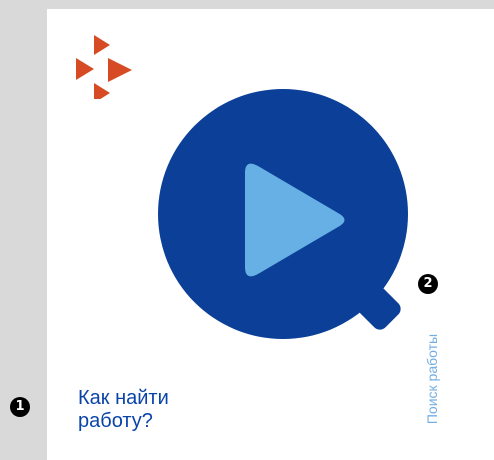 Image resolution: width=494 pixels, height=460 pixels. I want to click on brand-logo-icon, so click(104, 67).